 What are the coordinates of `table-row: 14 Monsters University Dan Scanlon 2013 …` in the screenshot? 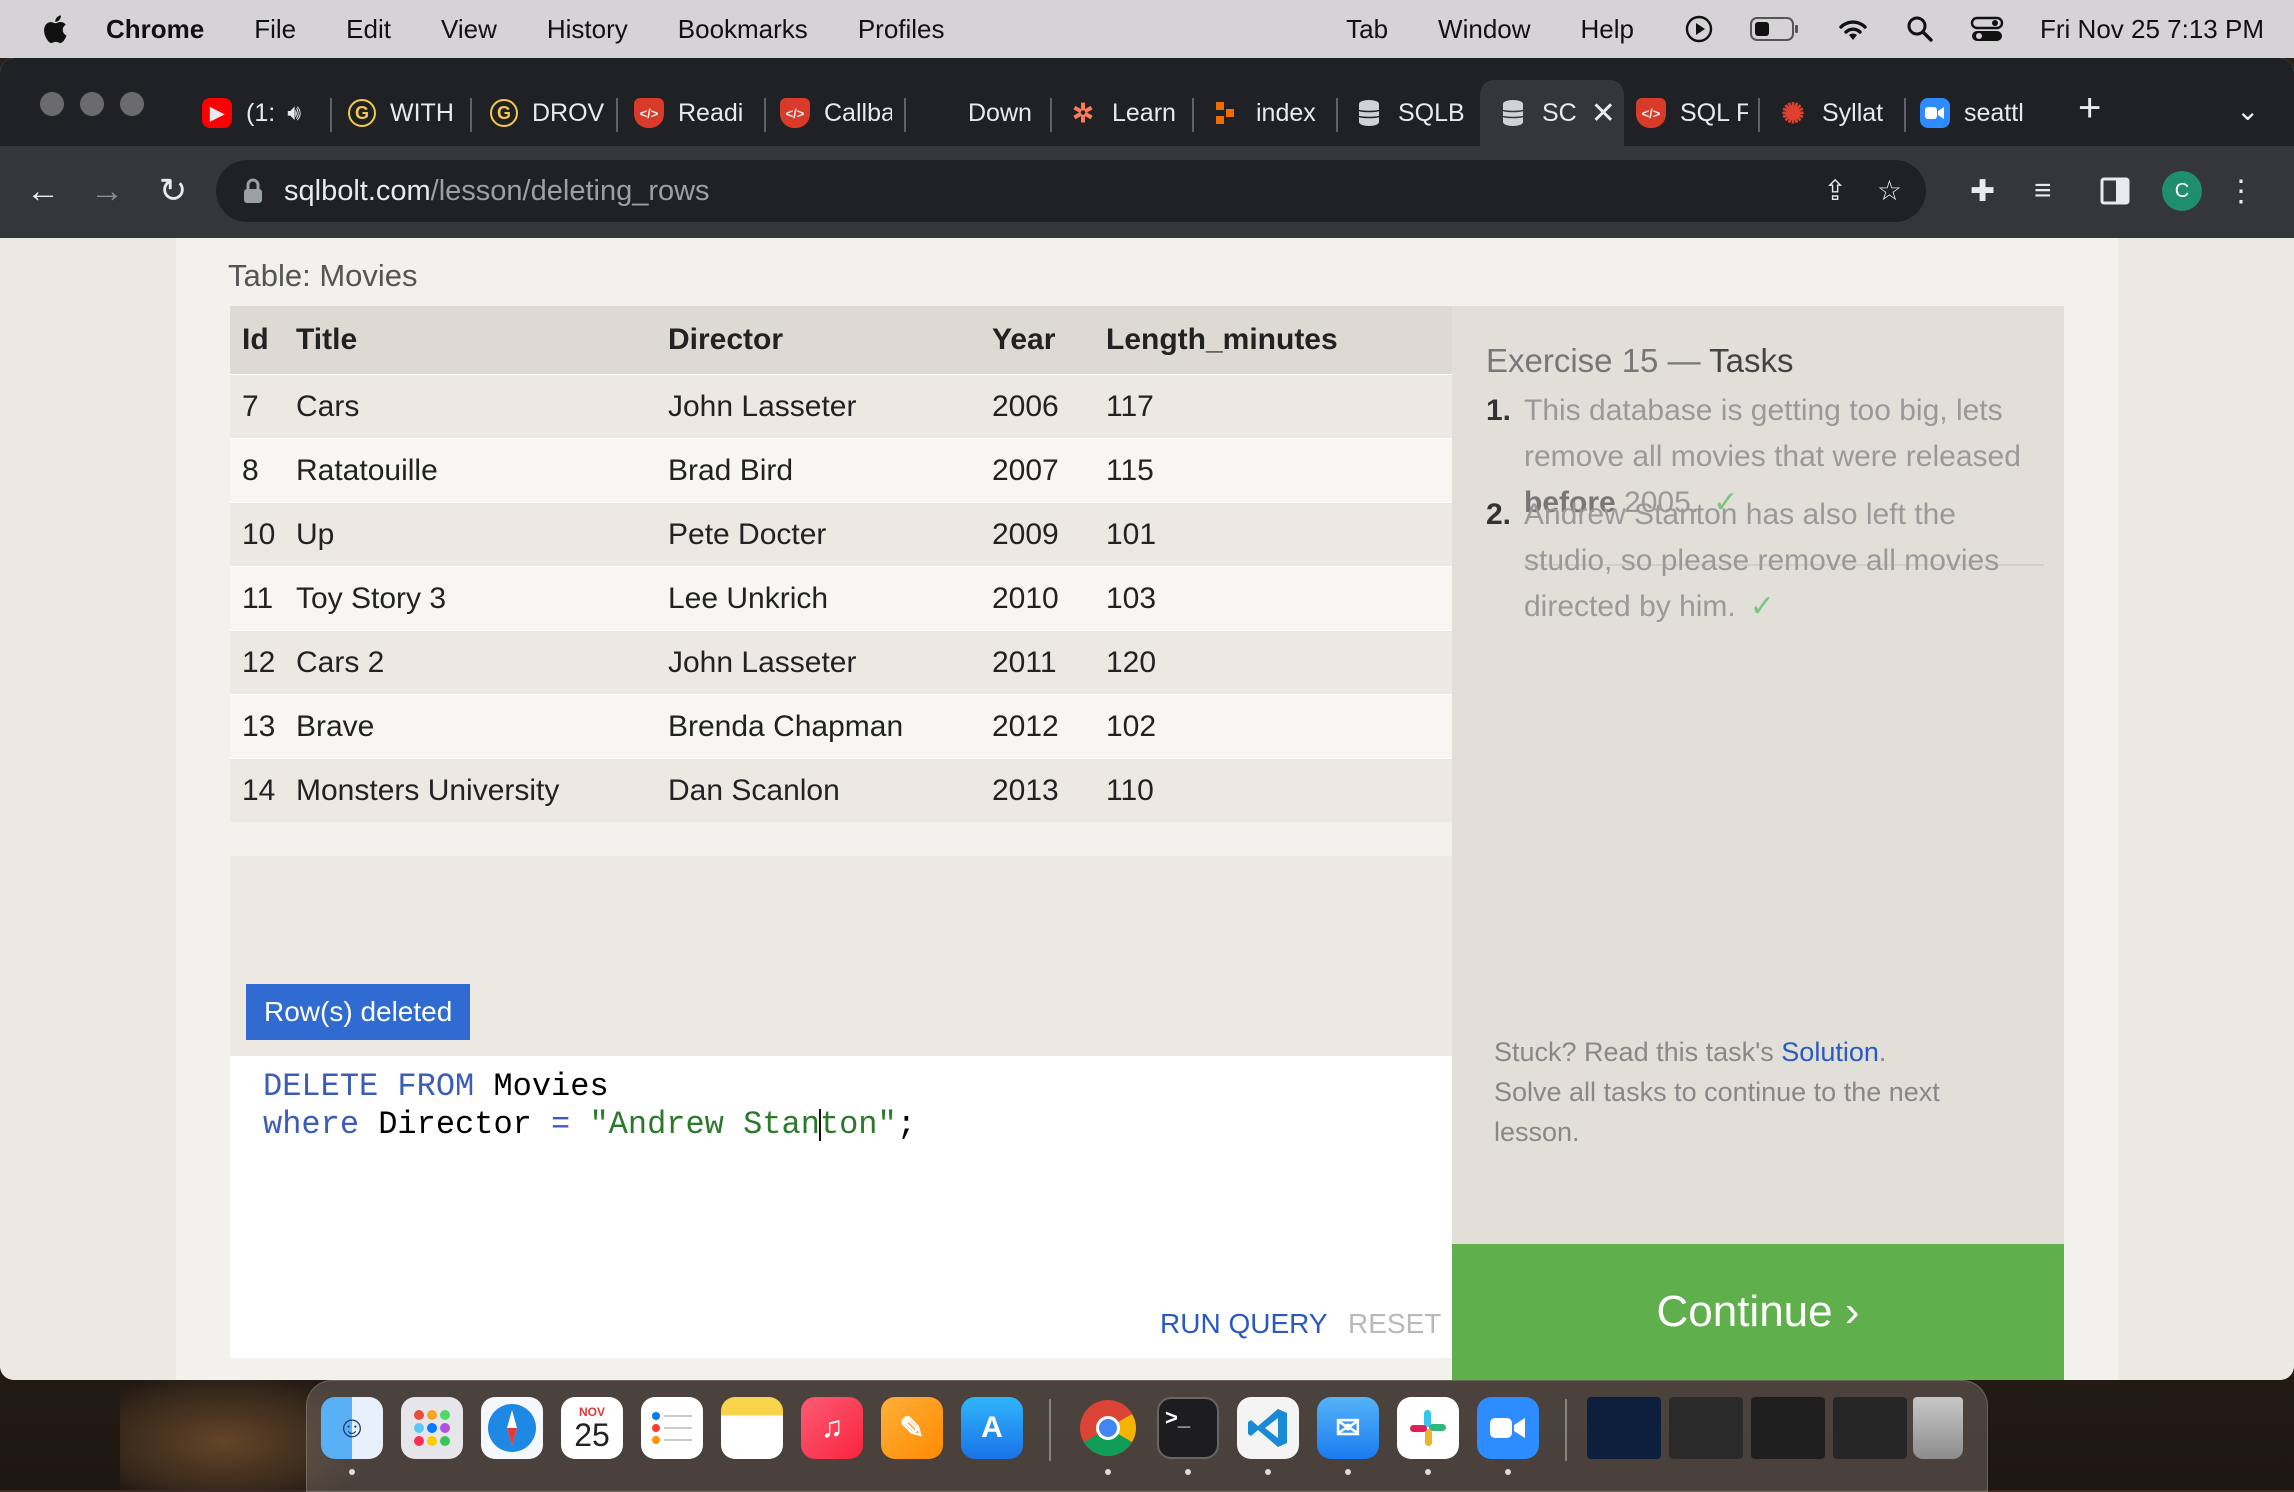 It's located at (841, 790).